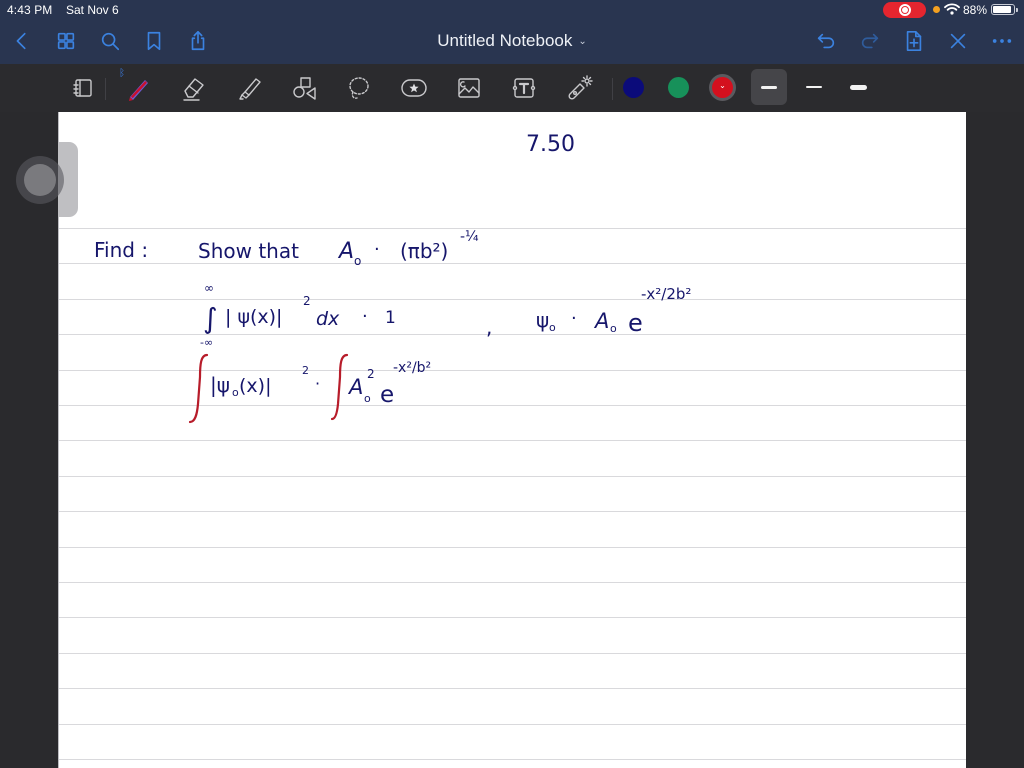 The width and height of the screenshot is (1024, 768). I want to click on wifi-icon, so click(952, 9).